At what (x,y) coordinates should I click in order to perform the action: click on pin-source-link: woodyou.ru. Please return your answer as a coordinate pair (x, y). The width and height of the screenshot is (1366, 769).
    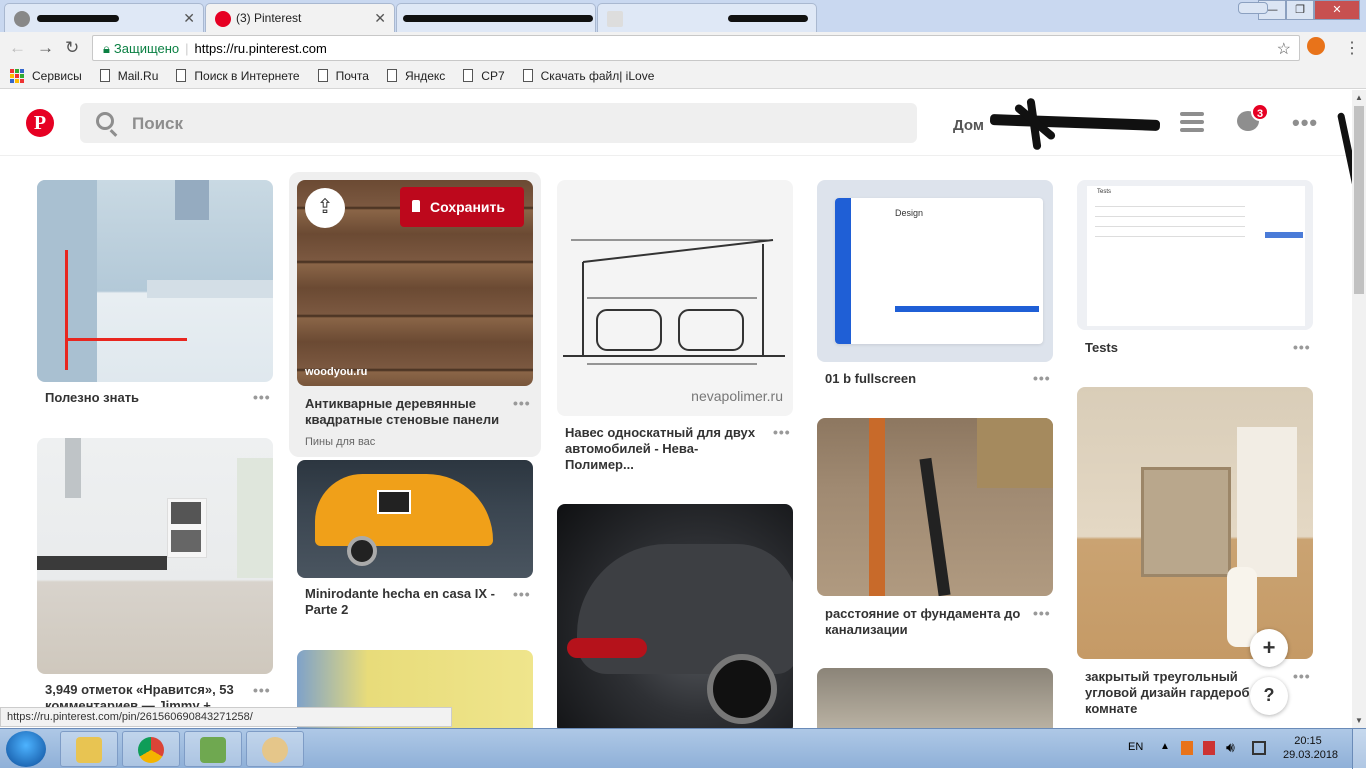
    Looking at the image, I should click on (336, 372).